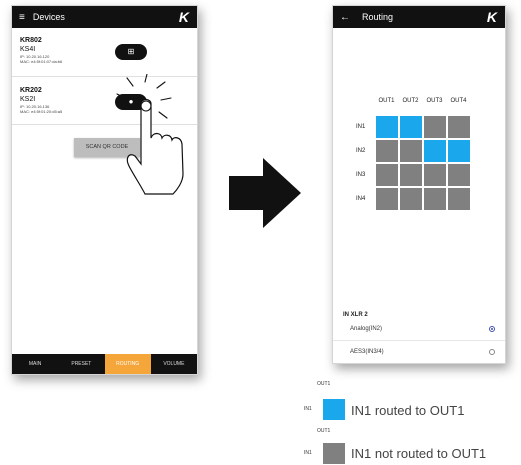 The image size is (521, 465). I want to click on hamburger-icon: ≡, so click(22, 17).